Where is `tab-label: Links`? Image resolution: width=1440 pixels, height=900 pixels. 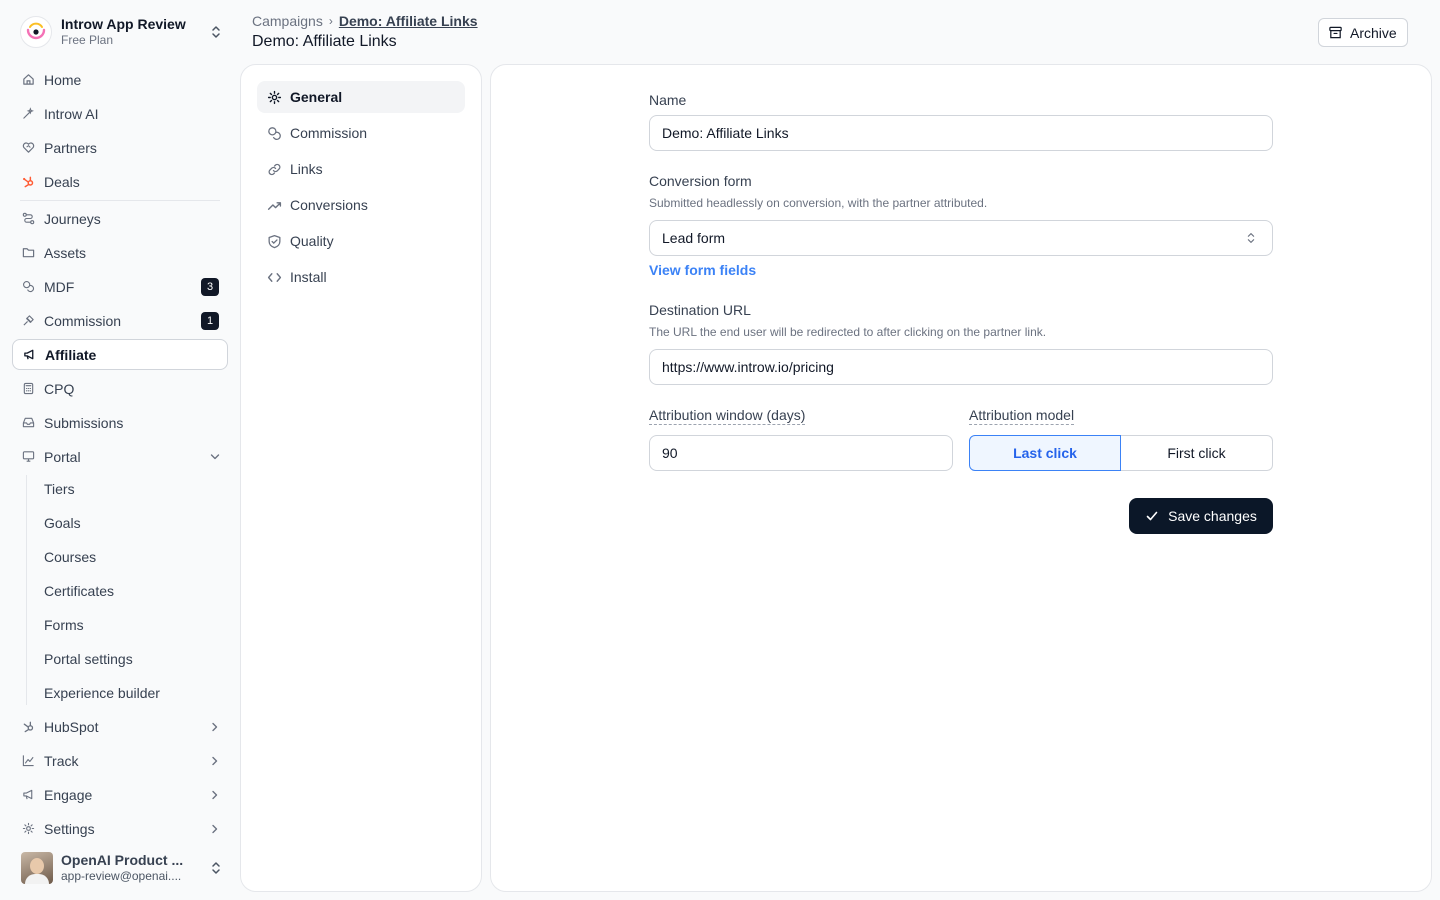
tab-label: Links is located at coordinates (306, 169).